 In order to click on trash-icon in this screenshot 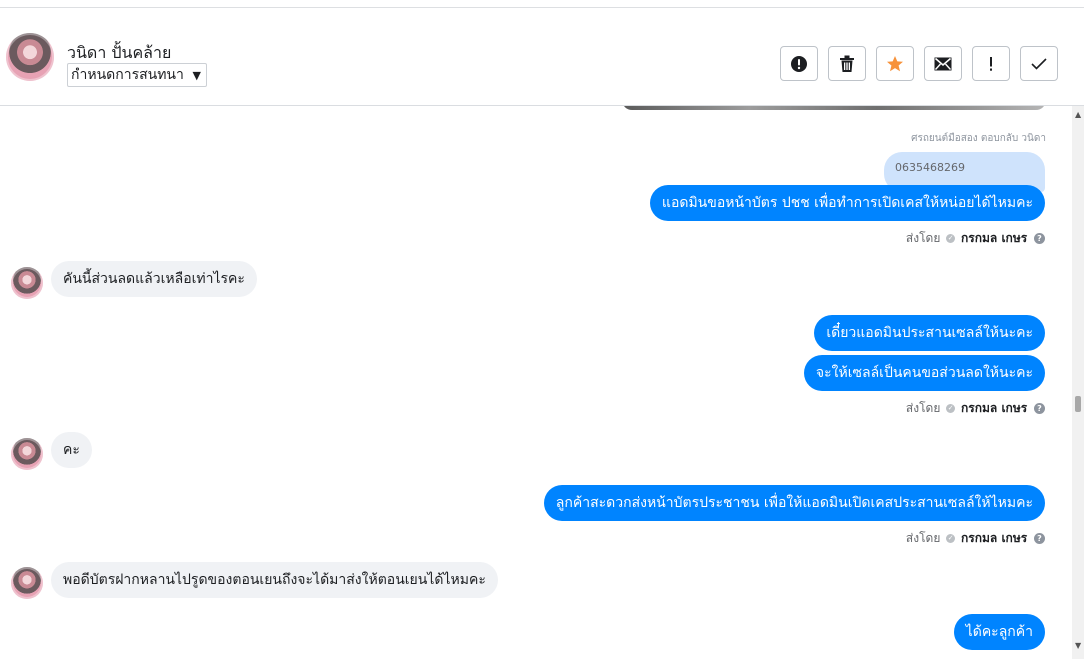, I will do `click(847, 63)`.